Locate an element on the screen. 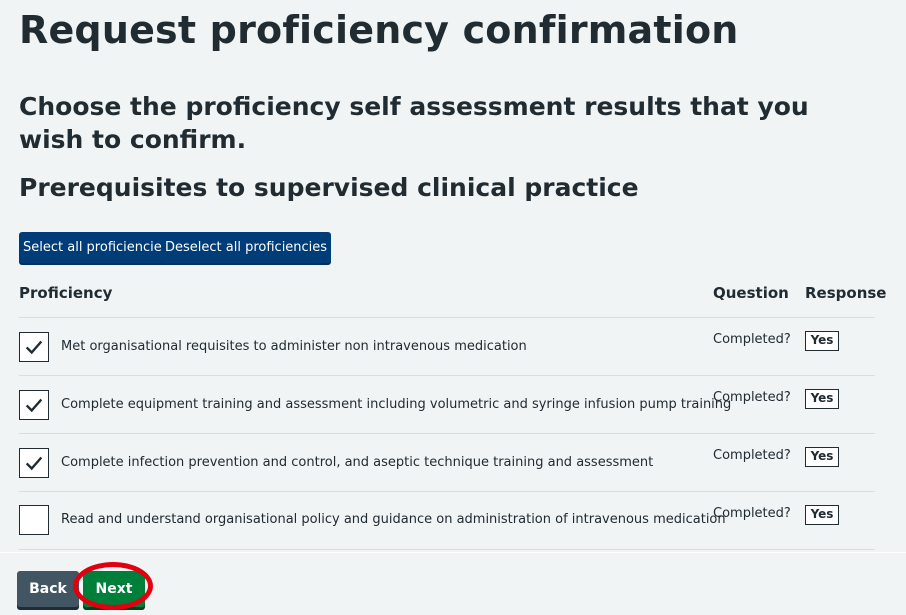 Image resolution: width=906 pixels, height=615 pixels. divider is located at coordinates (447, 549).